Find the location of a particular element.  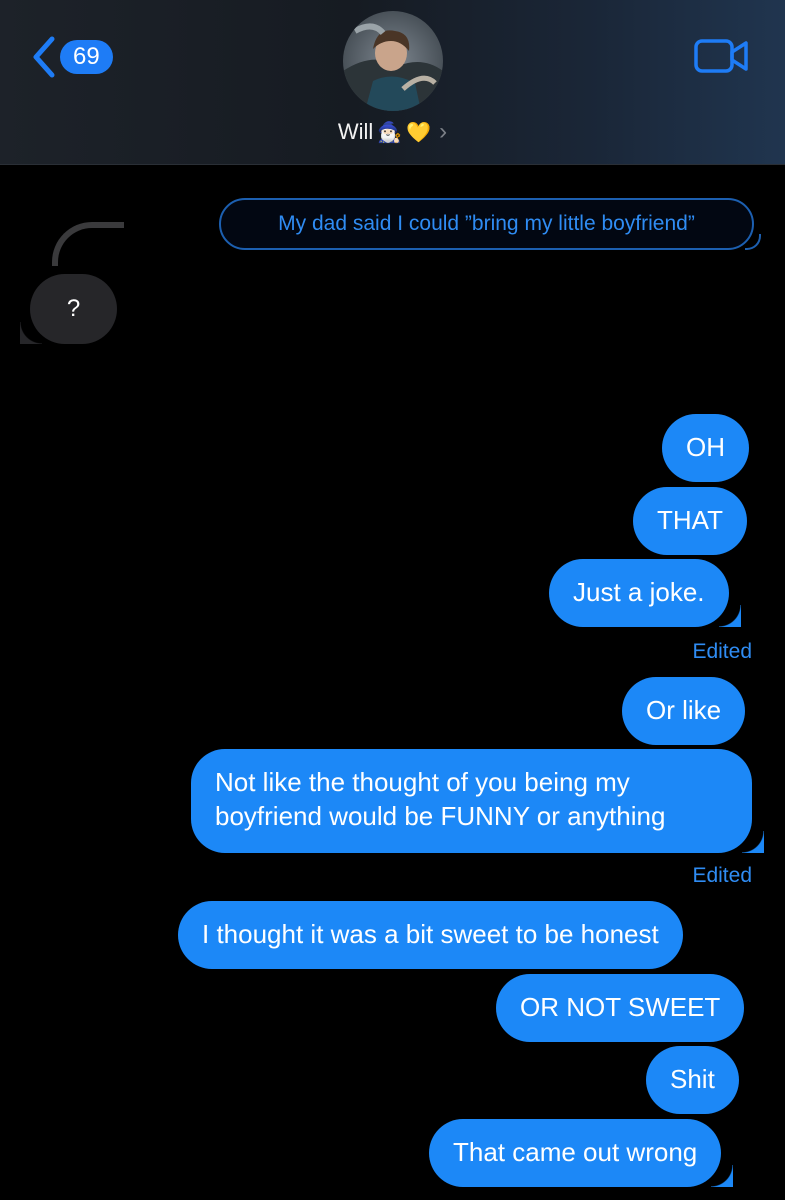

back-button: 69 is located at coordinates (71, 57).